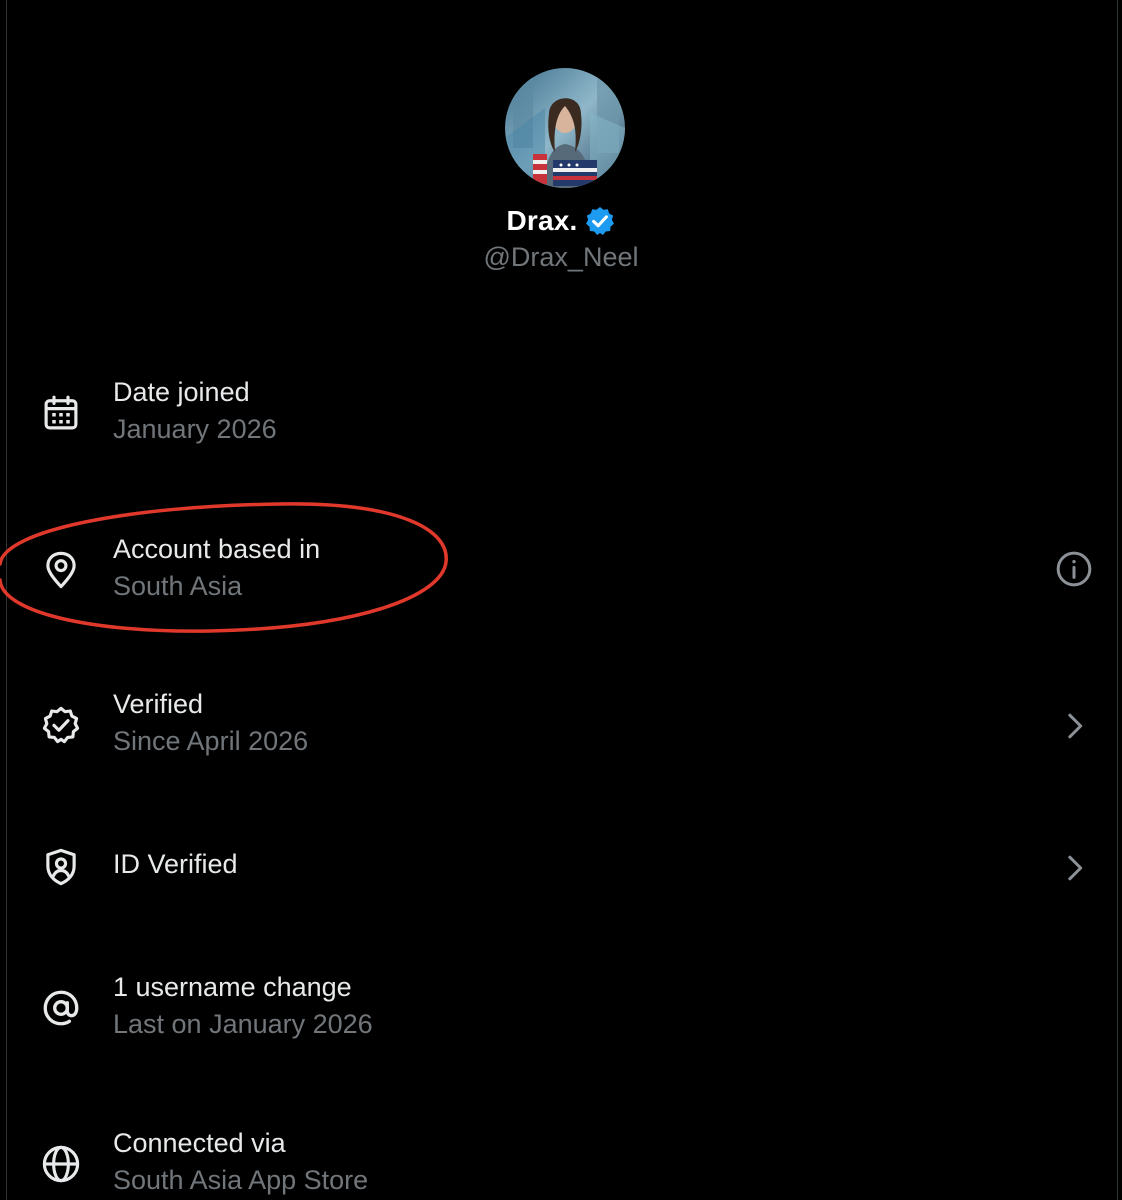  Describe the element at coordinates (555, 1007) in the screenshot. I see `detail-row-username-change: 1 username change Last on January 2026` at that location.